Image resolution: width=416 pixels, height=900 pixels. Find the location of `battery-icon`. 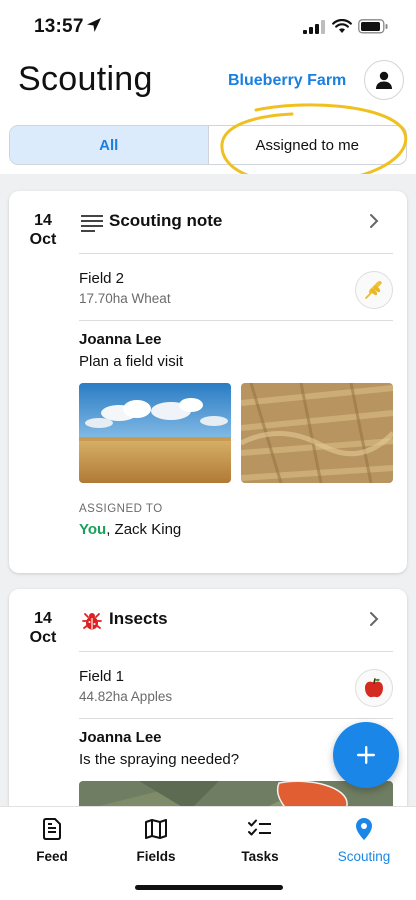

battery-icon is located at coordinates (373, 26).